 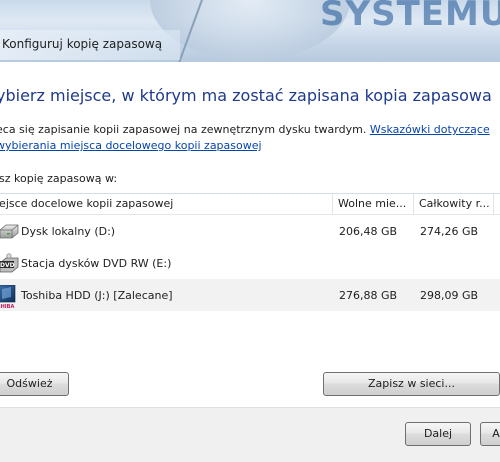 What do you see at coordinates (10, 231) in the screenshot?
I see `hard-drive-icon` at bounding box center [10, 231].